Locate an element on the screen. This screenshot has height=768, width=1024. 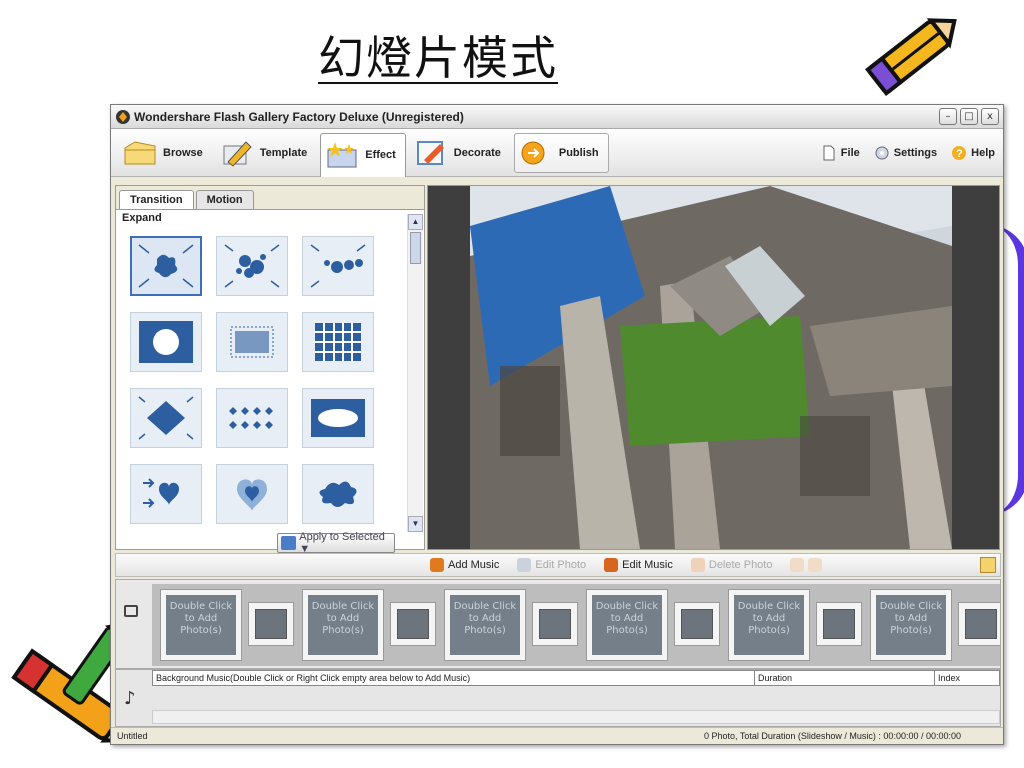
expand-grid-icon is located at coordinates (338, 342).